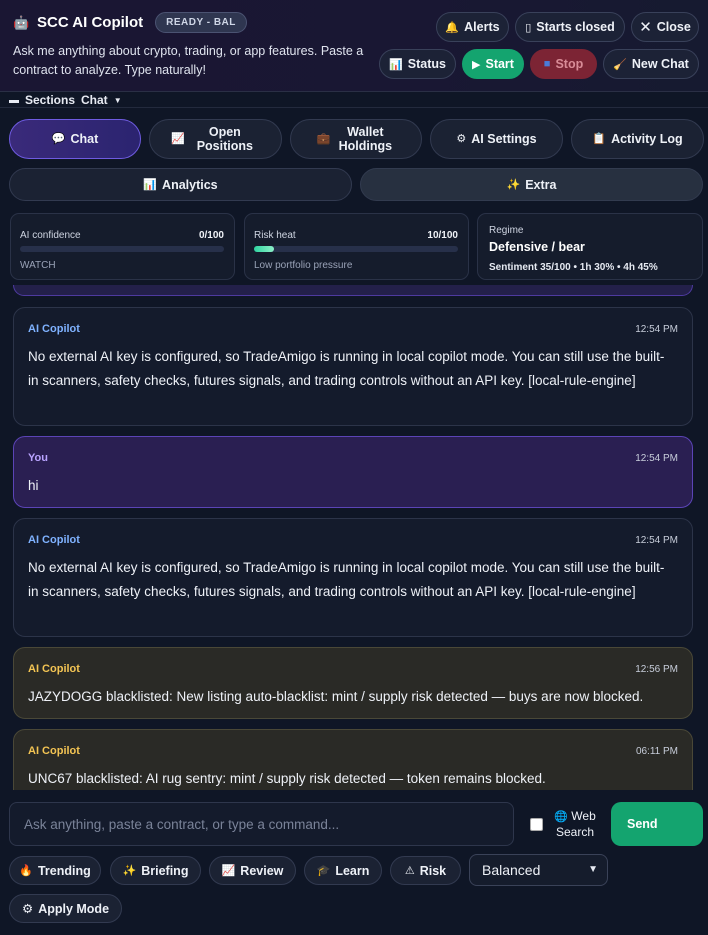 The width and height of the screenshot is (708, 935). What do you see at coordinates (352, 870) in the screenshot?
I see `chip-label: Learn` at bounding box center [352, 870].